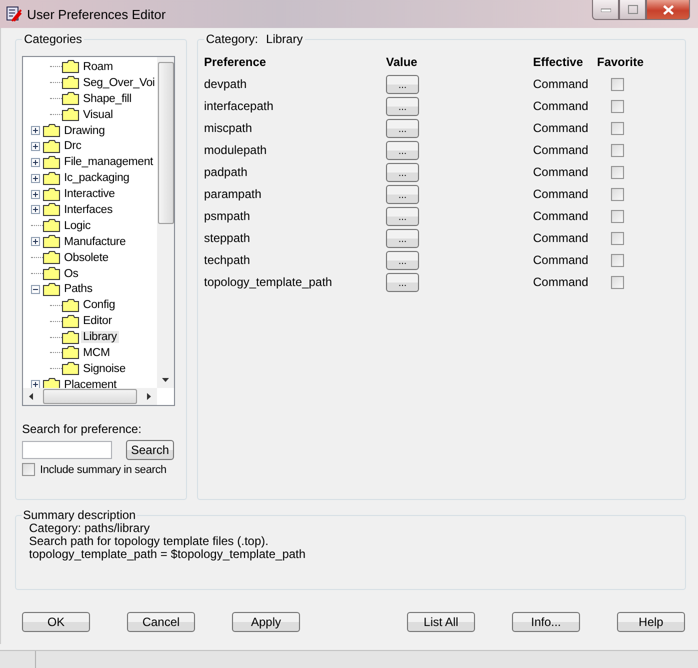 Image resolution: width=698 pixels, height=668 pixels. Describe the element at coordinates (98, 114) in the screenshot. I see `tree-item: Visual` at that location.